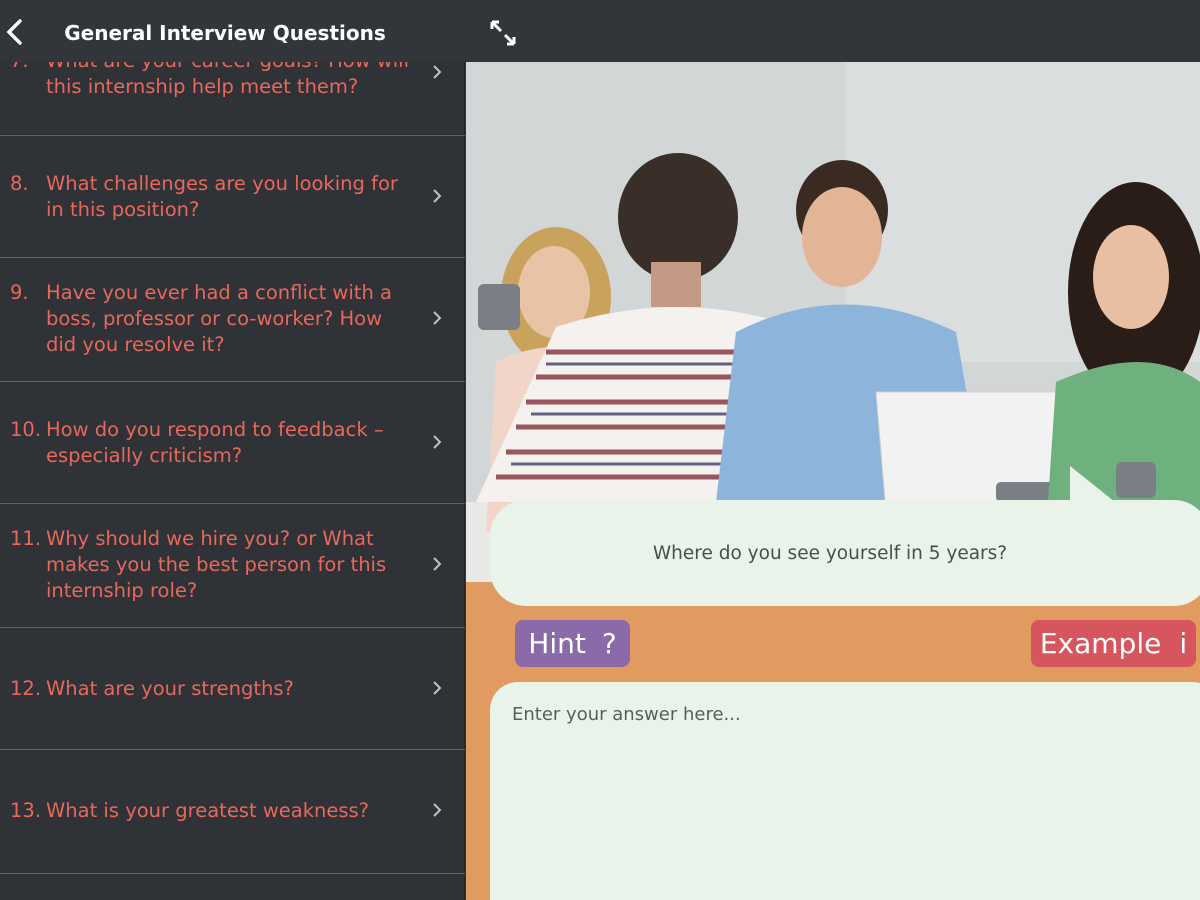 The image size is (1200, 900). What do you see at coordinates (845, 791) in the screenshot?
I see `answer-input` at bounding box center [845, 791].